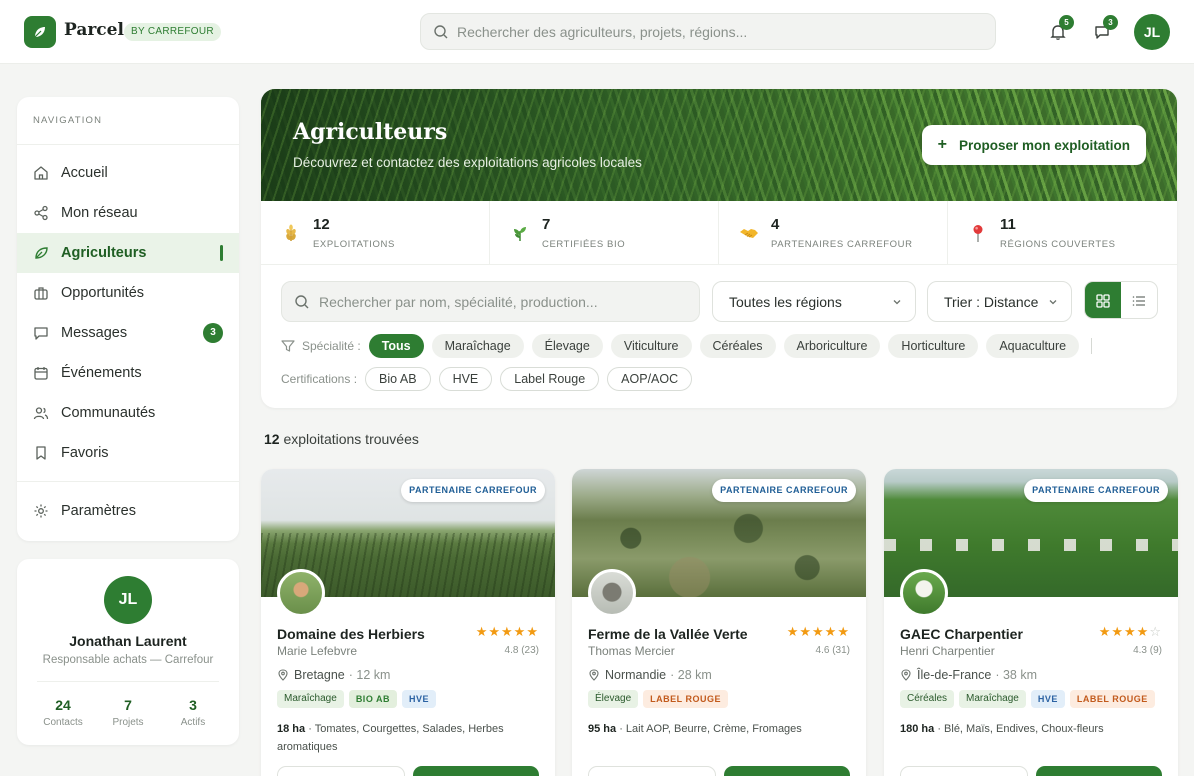 The image size is (1194, 776). What do you see at coordinates (331, 346) in the screenshot?
I see `specialty-filter-text: Spécialité :` at bounding box center [331, 346].